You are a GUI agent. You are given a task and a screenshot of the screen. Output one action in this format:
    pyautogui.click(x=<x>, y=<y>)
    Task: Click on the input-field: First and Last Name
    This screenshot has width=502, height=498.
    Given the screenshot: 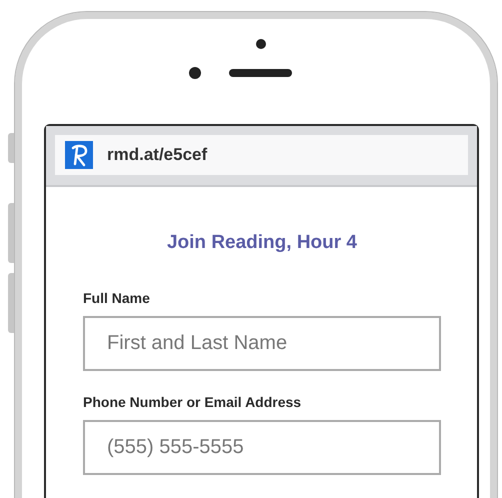 What is the action you would take?
    pyautogui.click(x=262, y=343)
    